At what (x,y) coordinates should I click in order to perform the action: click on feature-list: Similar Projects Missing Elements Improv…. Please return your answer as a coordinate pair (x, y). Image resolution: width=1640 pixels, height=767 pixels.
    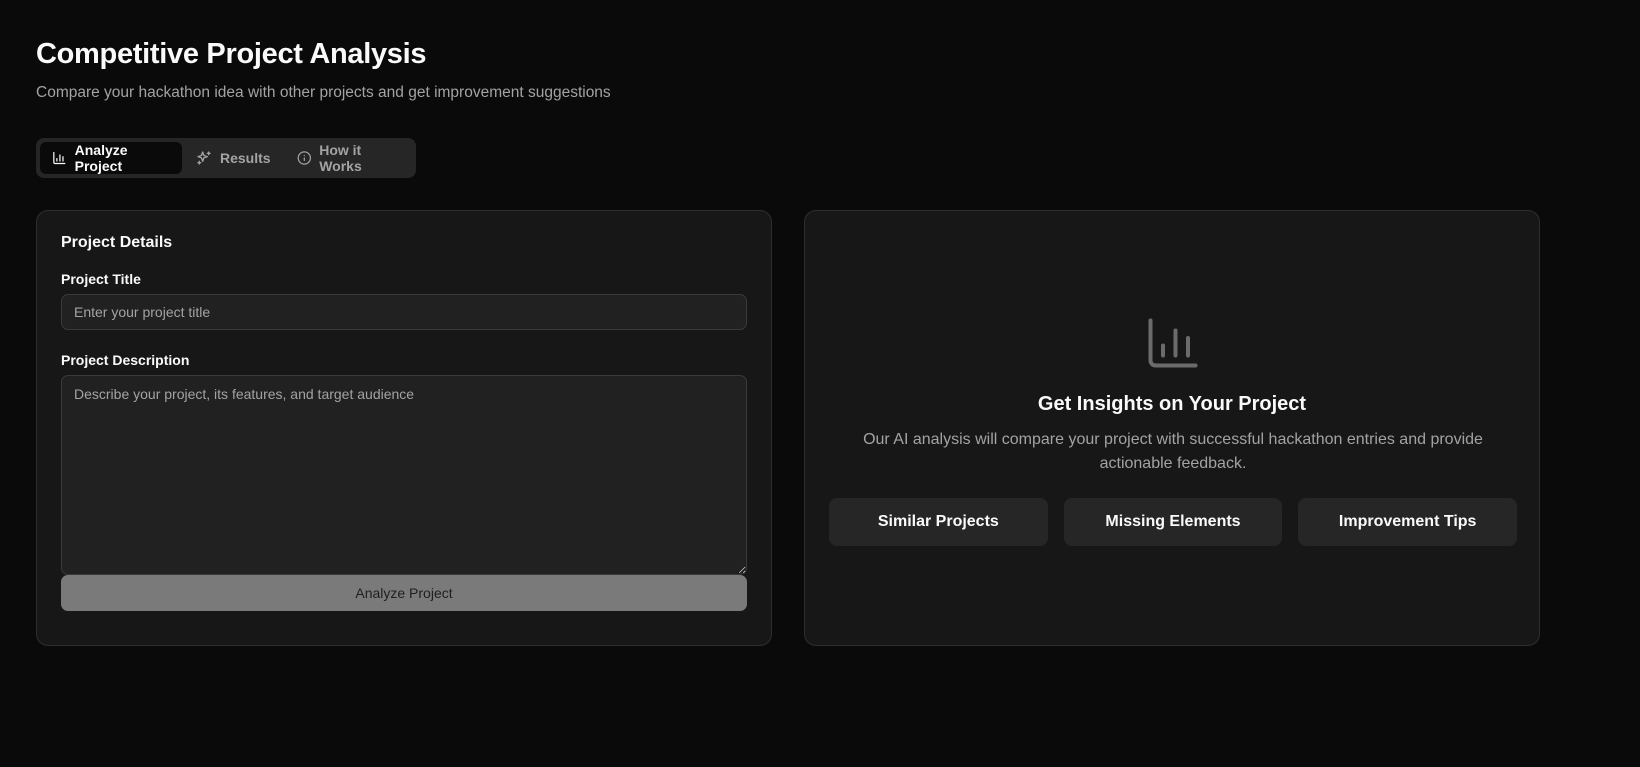
    Looking at the image, I should click on (1173, 522).